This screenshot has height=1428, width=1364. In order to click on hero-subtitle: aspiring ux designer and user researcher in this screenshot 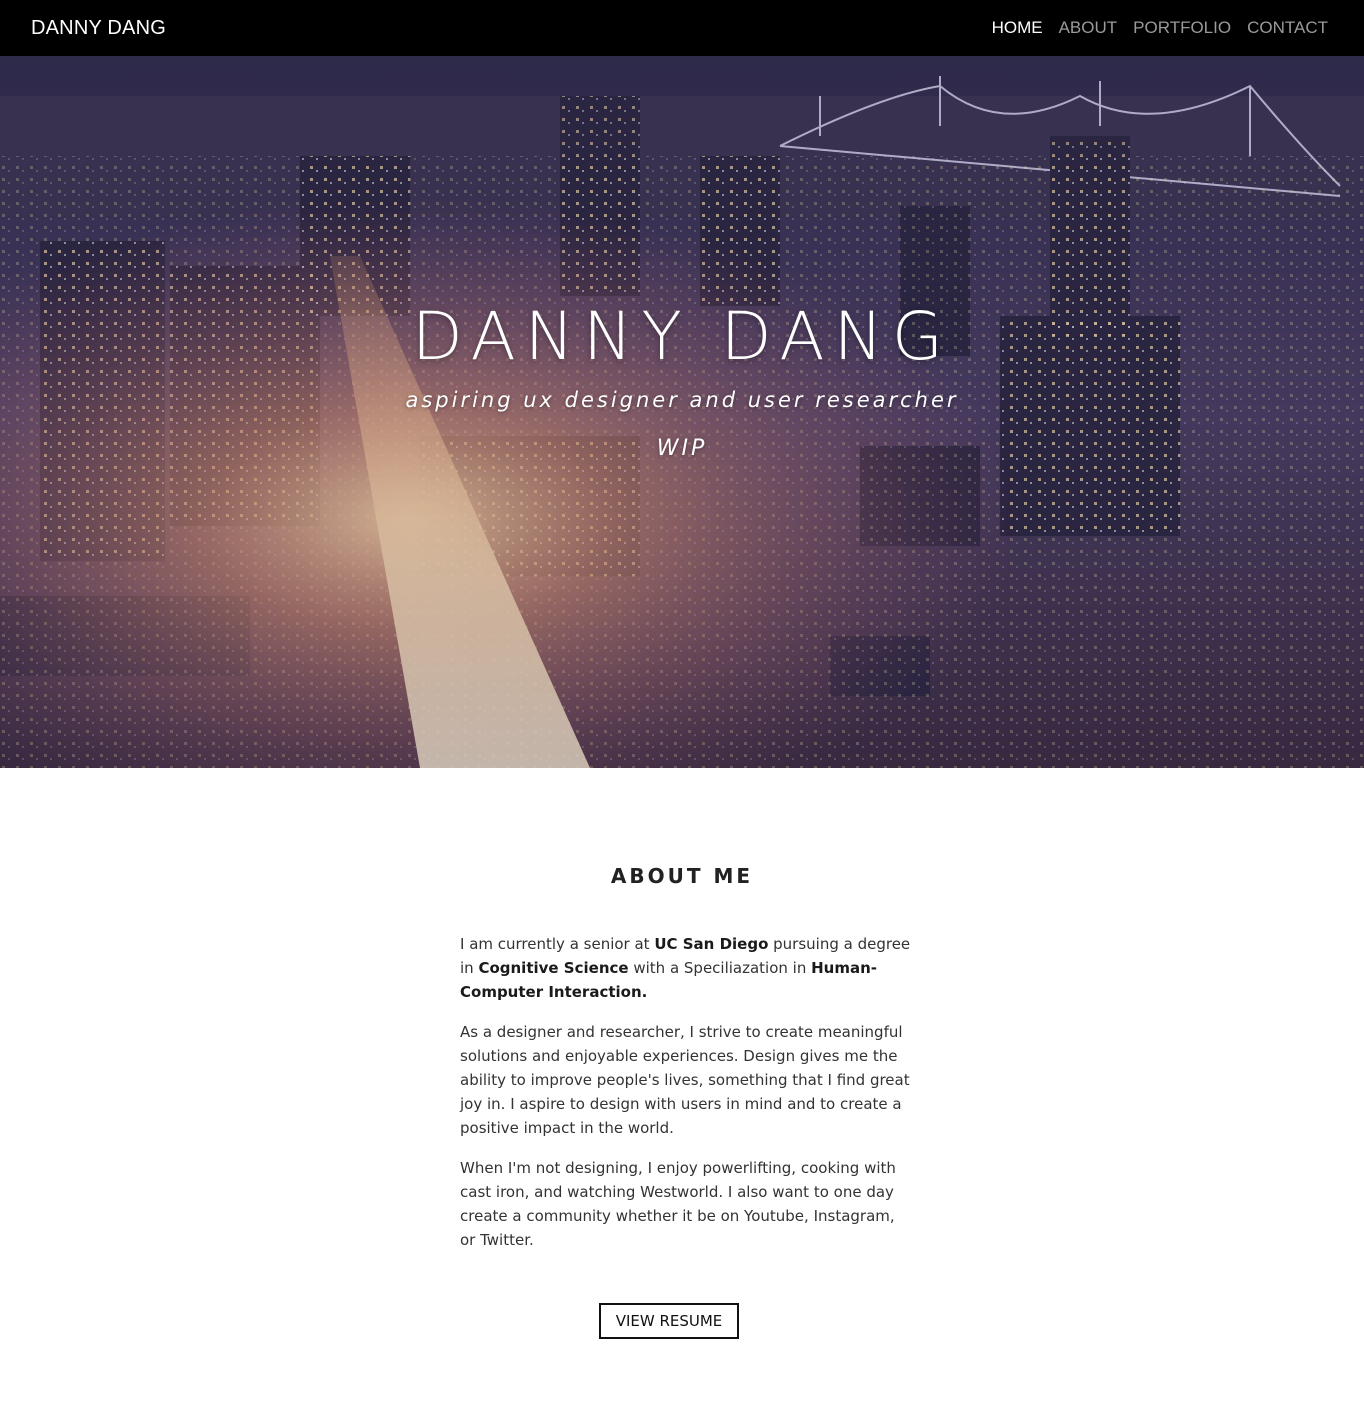, I will do `click(682, 400)`.